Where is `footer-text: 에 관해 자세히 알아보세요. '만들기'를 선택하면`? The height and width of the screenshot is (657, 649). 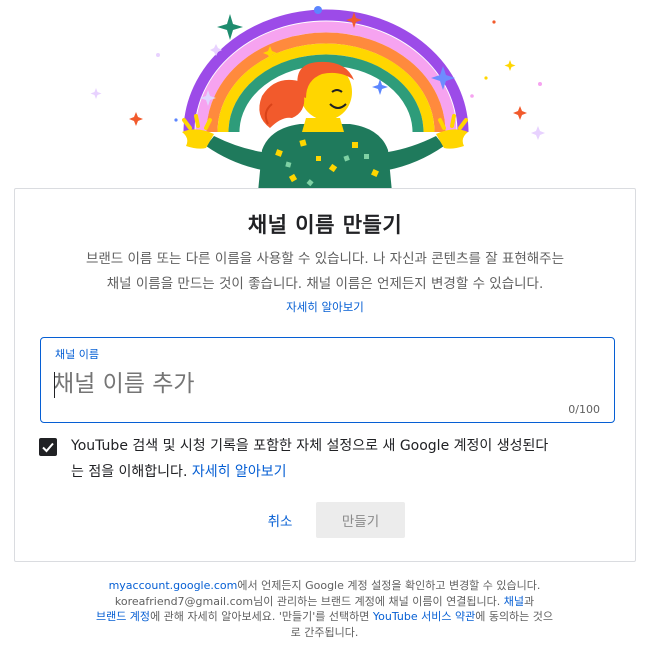 footer-text: 에 관해 자세히 알아보세요. '만들기'를 선택하면 is located at coordinates (261, 616).